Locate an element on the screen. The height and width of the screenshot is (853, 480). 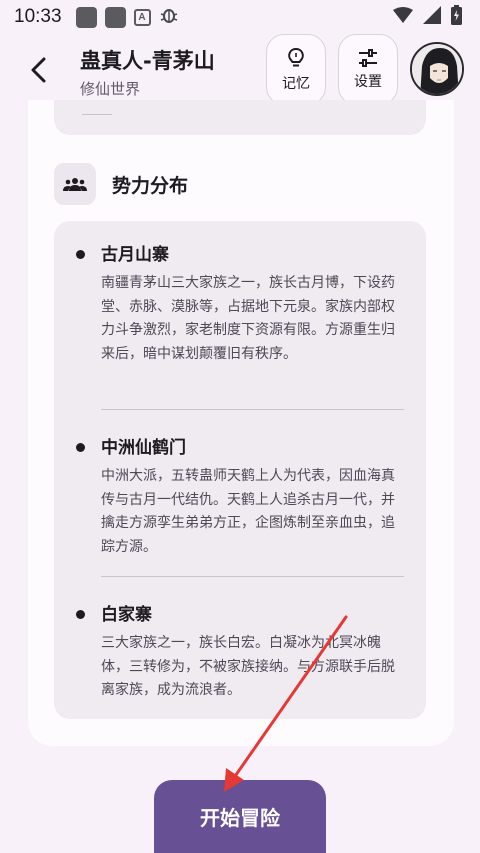
groups-icon is located at coordinates (75, 184).